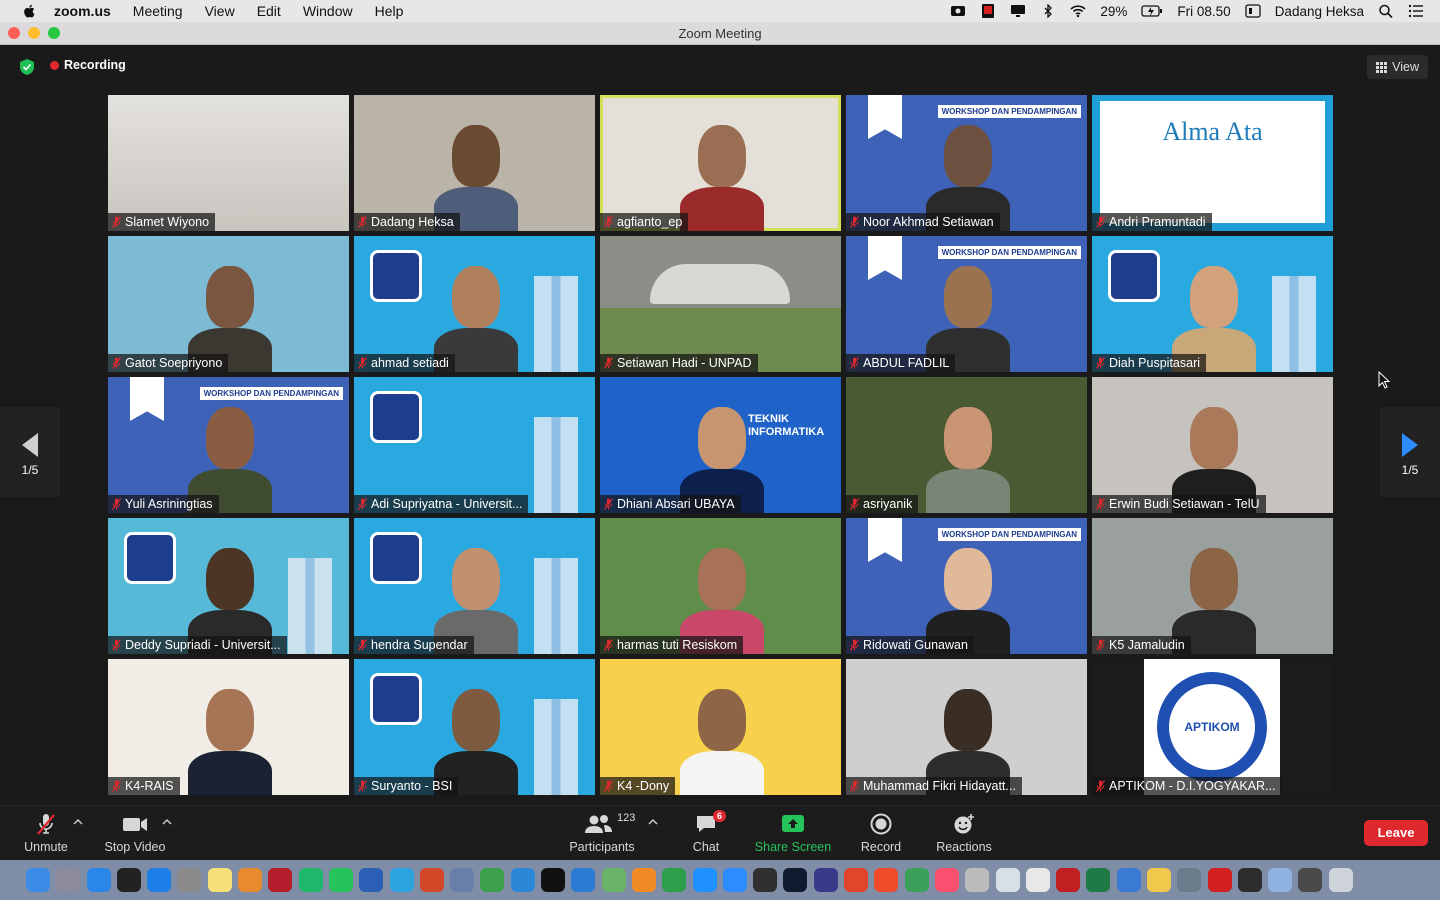 The height and width of the screenshot is (900, 1440). I want to click on participant-video-tile: K4 -Dony, so click(720, 727).